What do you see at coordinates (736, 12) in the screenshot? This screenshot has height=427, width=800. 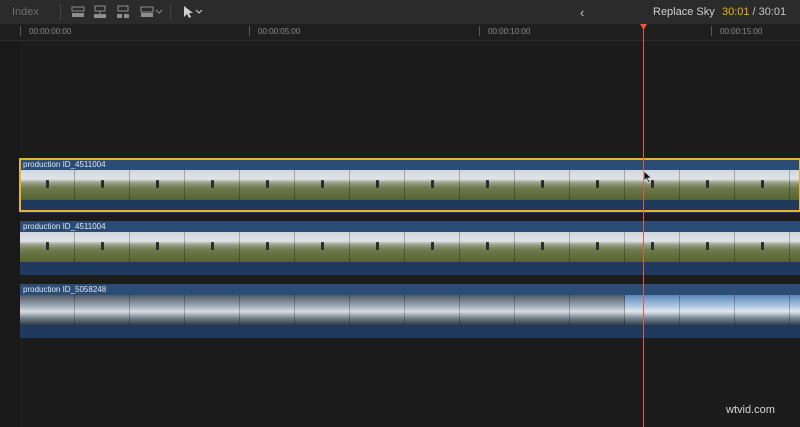 I see `timecode-current: 30:01` at bounding box center [736, 12].